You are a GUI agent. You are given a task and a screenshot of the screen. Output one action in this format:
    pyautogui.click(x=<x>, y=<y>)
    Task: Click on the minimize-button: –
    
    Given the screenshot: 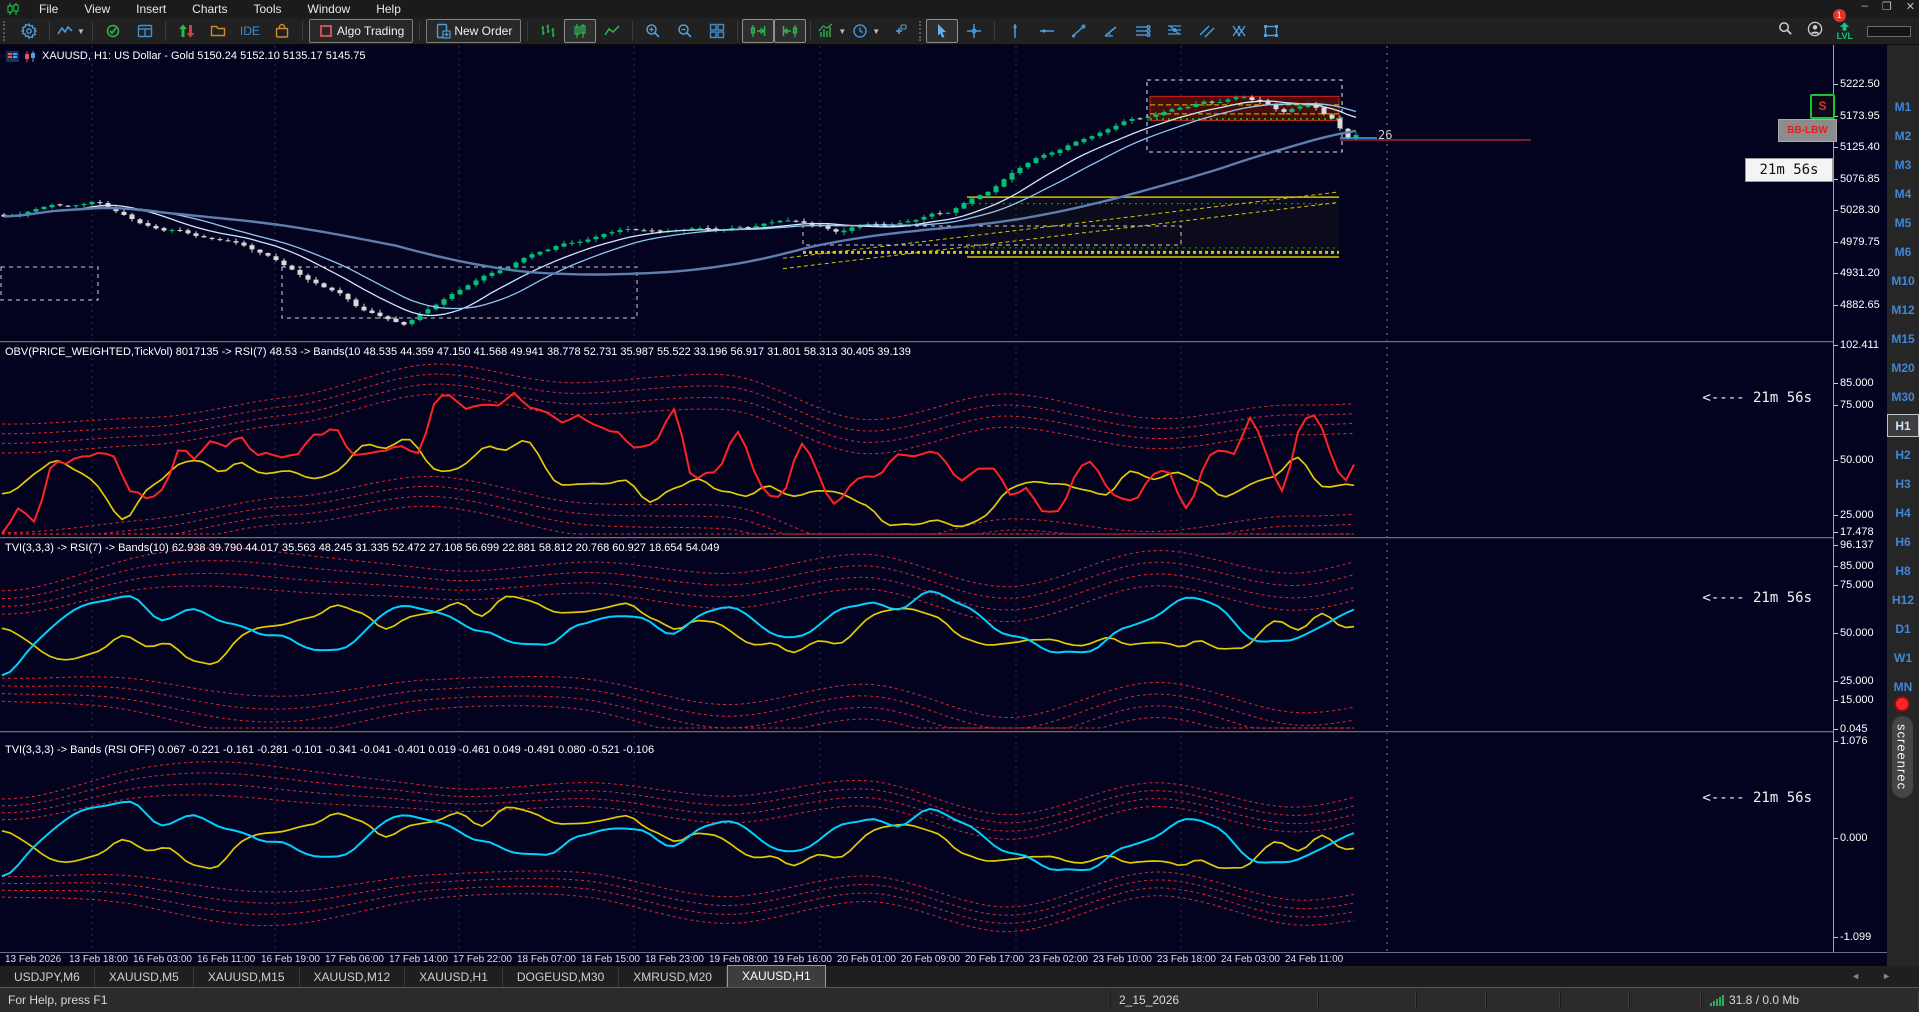 What is the action you would take?
    pyautogui.click(x=1865, y=6)
    